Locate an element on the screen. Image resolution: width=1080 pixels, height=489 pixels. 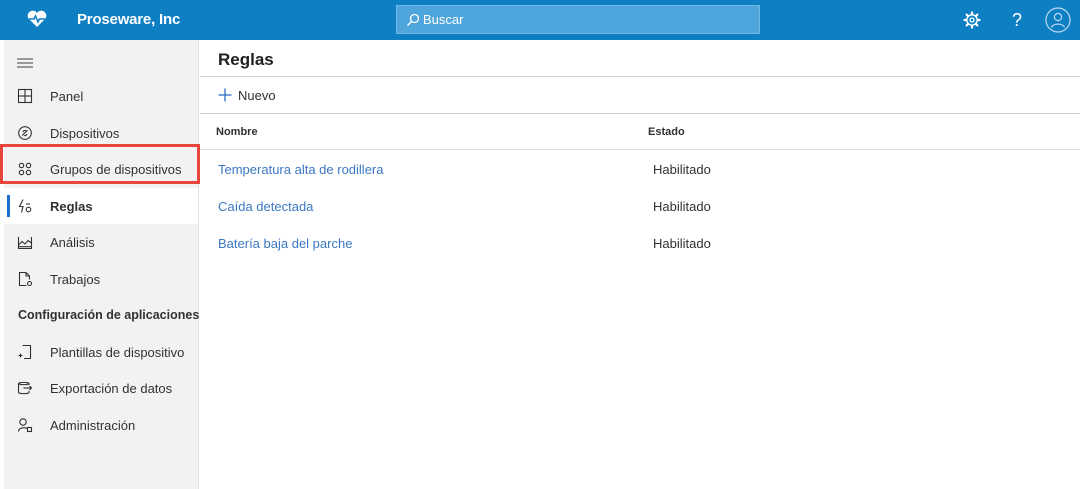
devices-icon is located at coordinates (25, 133).